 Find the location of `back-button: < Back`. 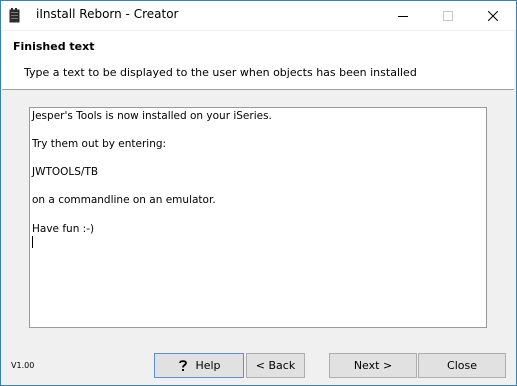

back-button: < Back is located at coordinates (275, 365).